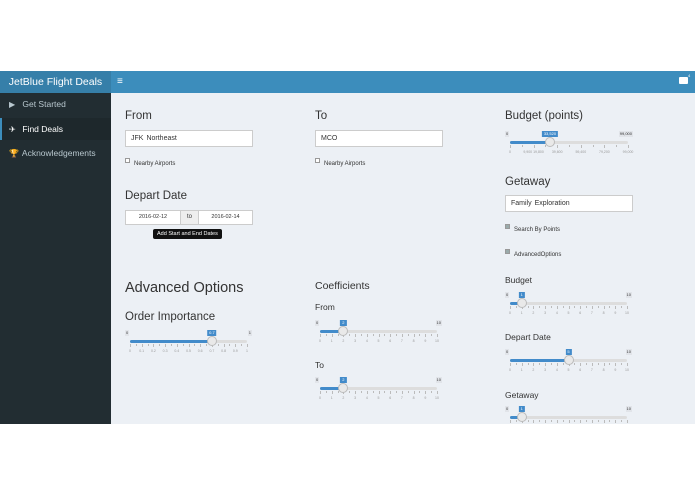 The image size is (695, 494). Describe the element at coordinates (340, 162) in the screenshot. I see `to-nearby-checkbox: Nearby Airports` at that location.